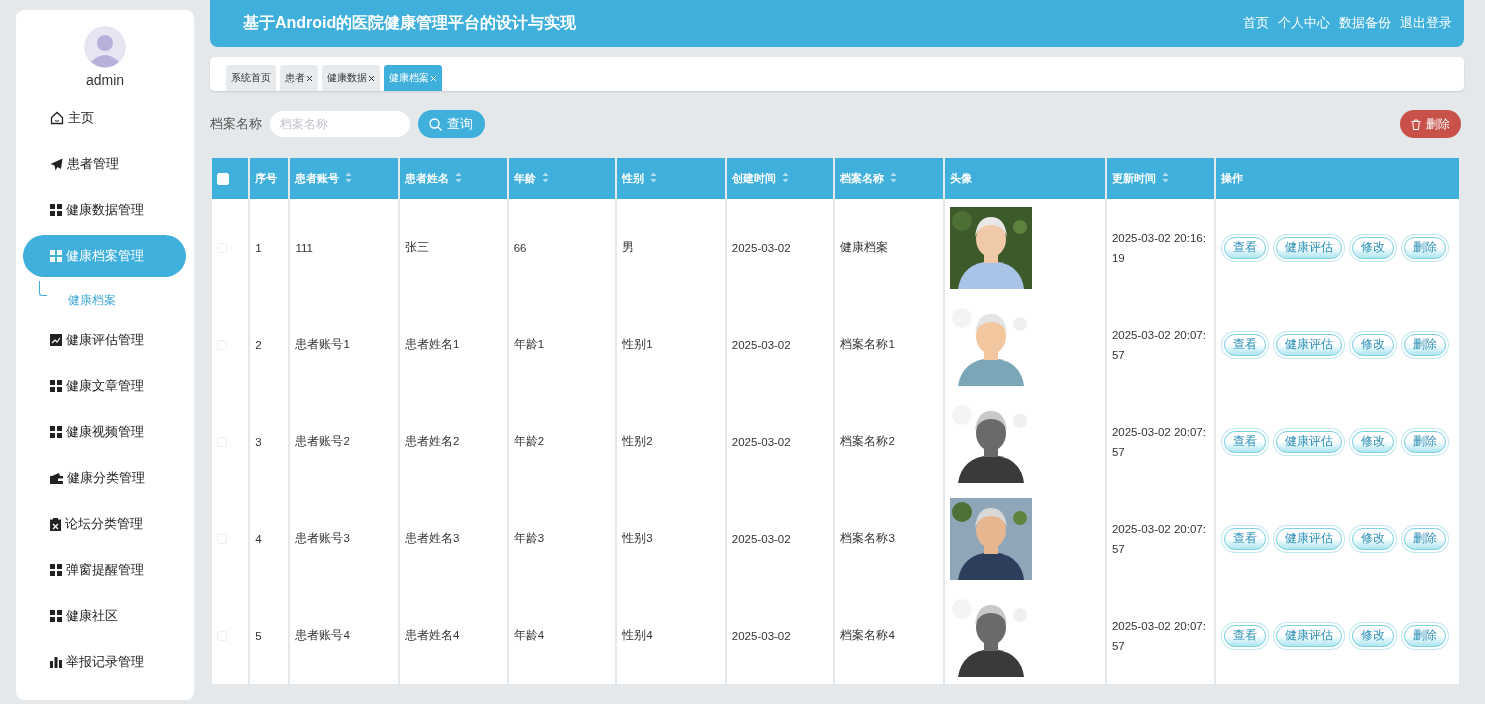 This screenshot has height=704, width=1485. Describe the element at coordinates (56, 478) in the screenshot. I see `wallet-icon` at that location.